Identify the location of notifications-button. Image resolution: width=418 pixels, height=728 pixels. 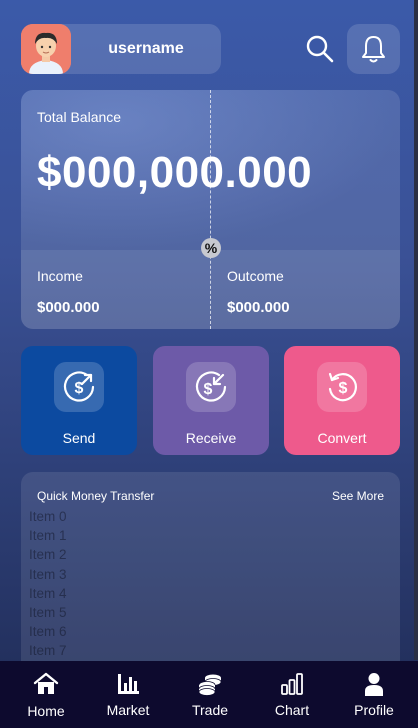
(373, 49).